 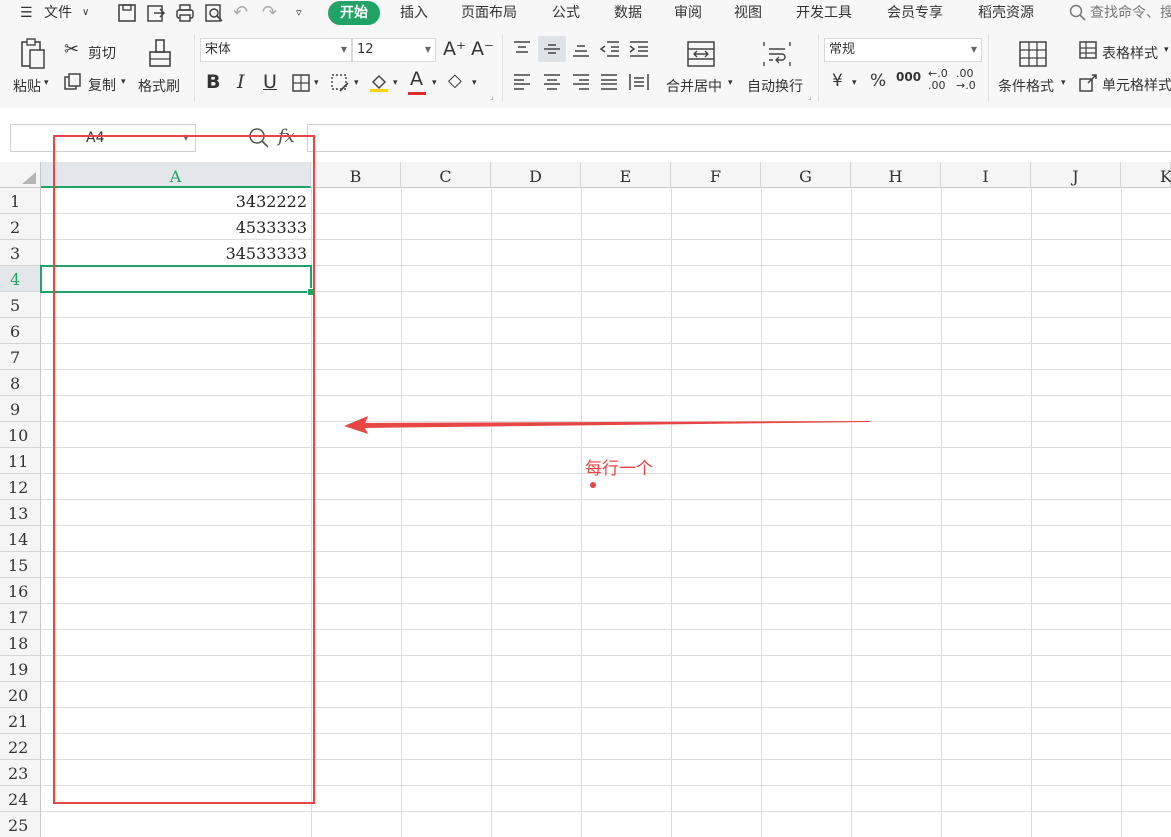 What do you see at coordinates (428, 50) in the screenshot?
I see `font-size-dropdown-icon: ▼` at bounding box center [428, 50].